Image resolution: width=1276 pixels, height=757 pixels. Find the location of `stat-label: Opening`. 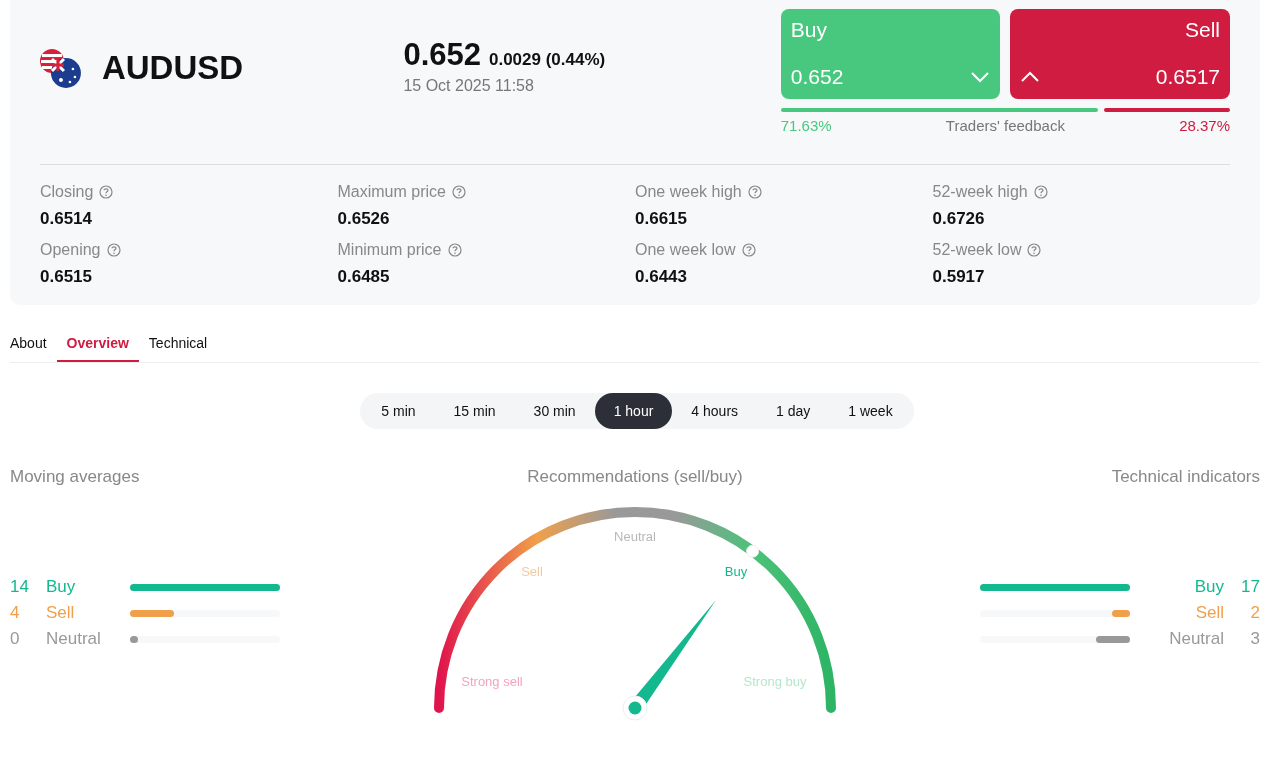

stat-label: Opening is located at coordinates (70, 250).